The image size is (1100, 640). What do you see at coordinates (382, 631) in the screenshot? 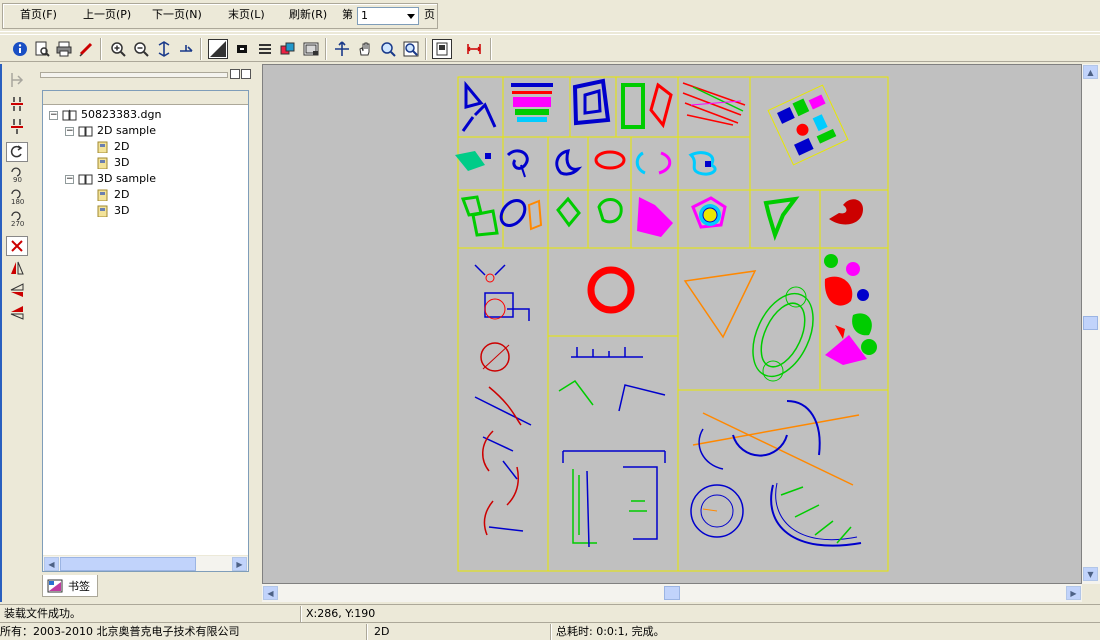
I see `mode-text: 2D` at bounding box center [382, 631].